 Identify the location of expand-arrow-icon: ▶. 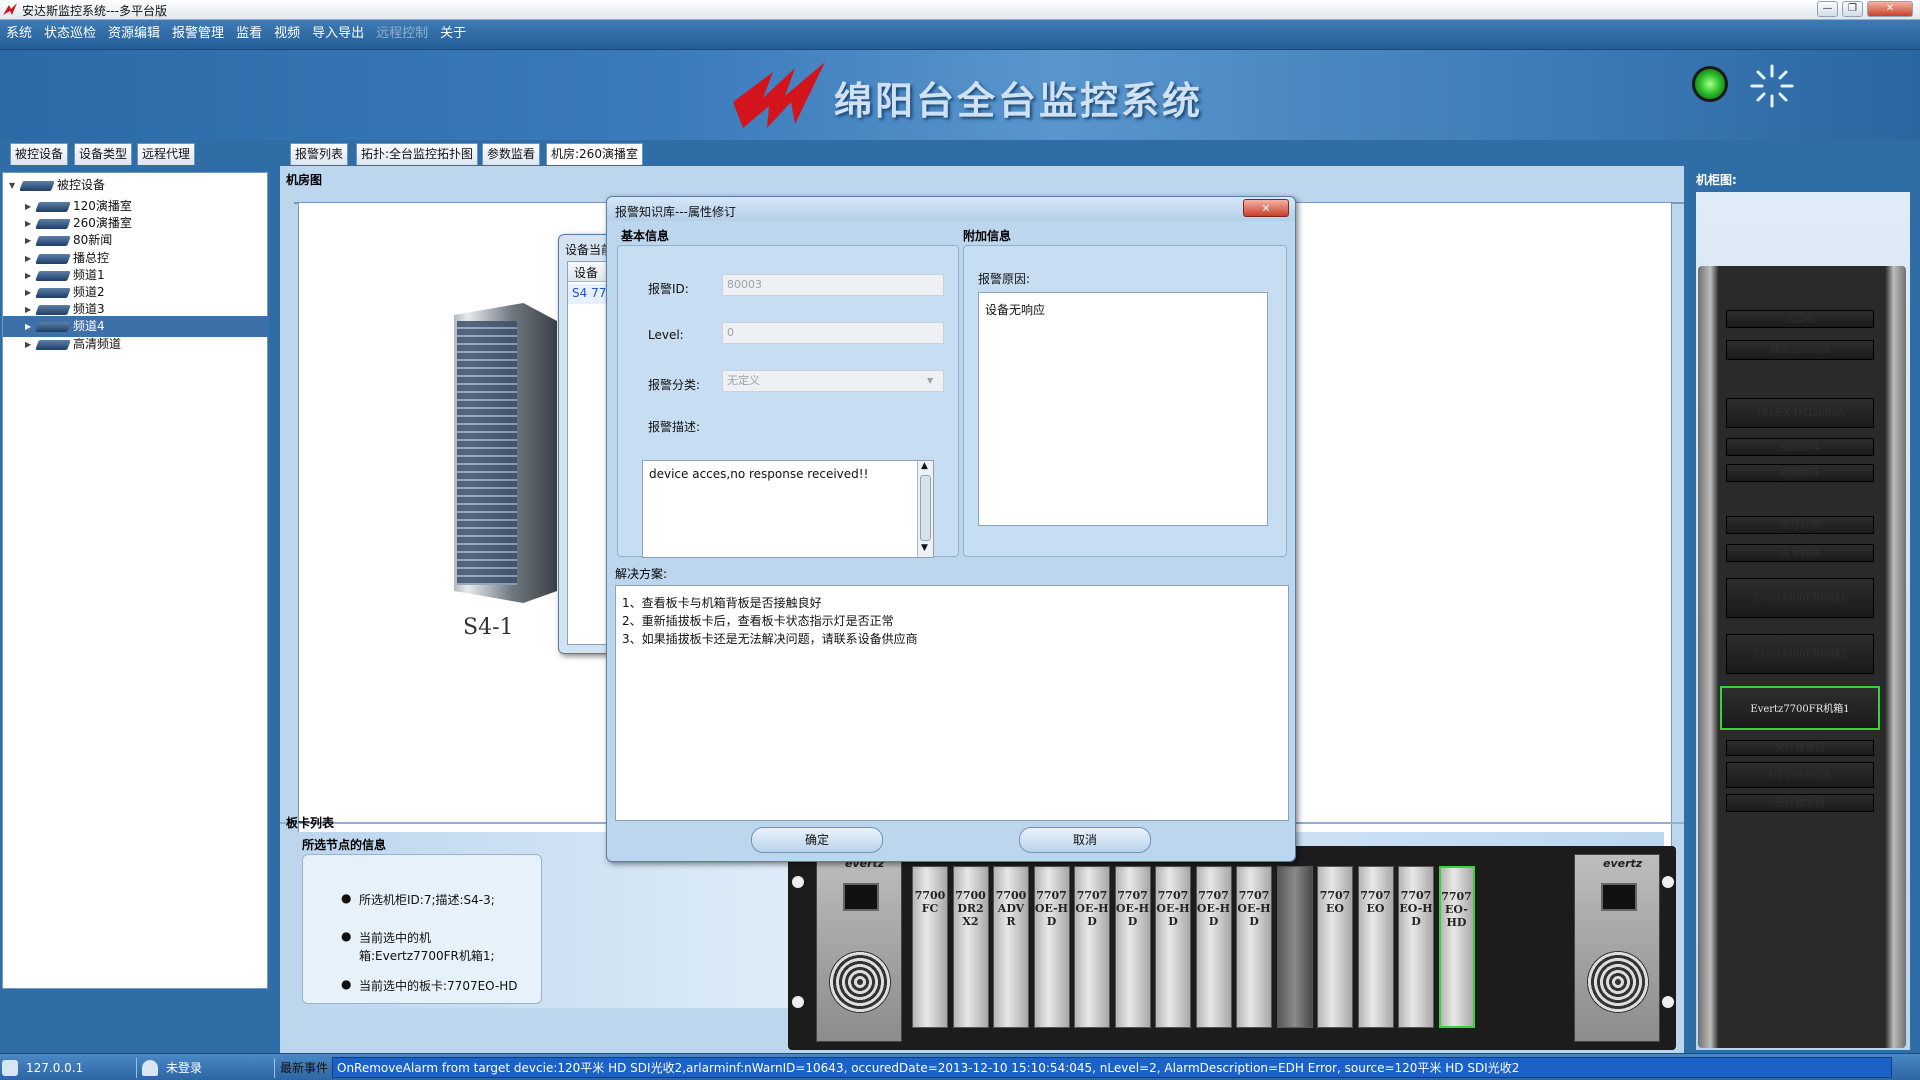
(28, 344).